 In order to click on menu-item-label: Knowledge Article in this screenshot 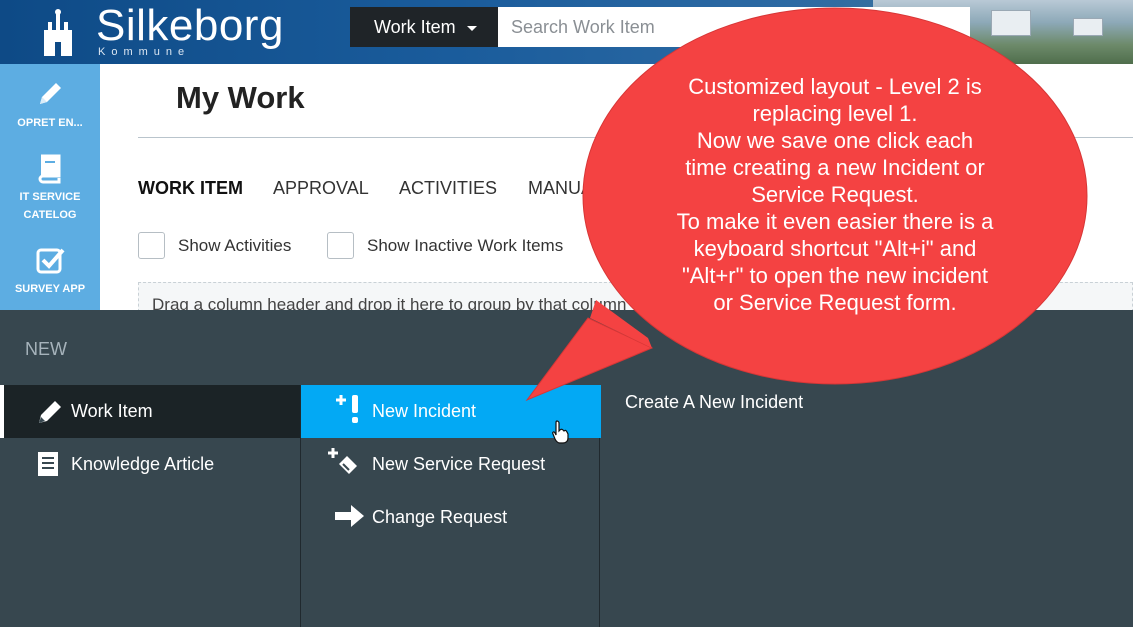, I will do `click(143, 464)`.